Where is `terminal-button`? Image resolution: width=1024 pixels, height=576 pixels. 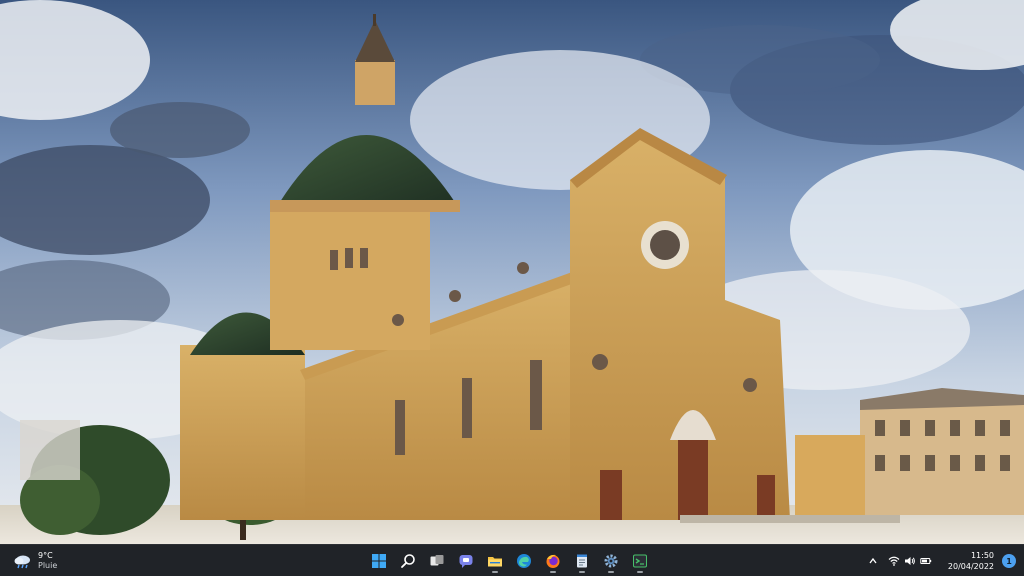
terminal-button is located at coordinates (639, 561).